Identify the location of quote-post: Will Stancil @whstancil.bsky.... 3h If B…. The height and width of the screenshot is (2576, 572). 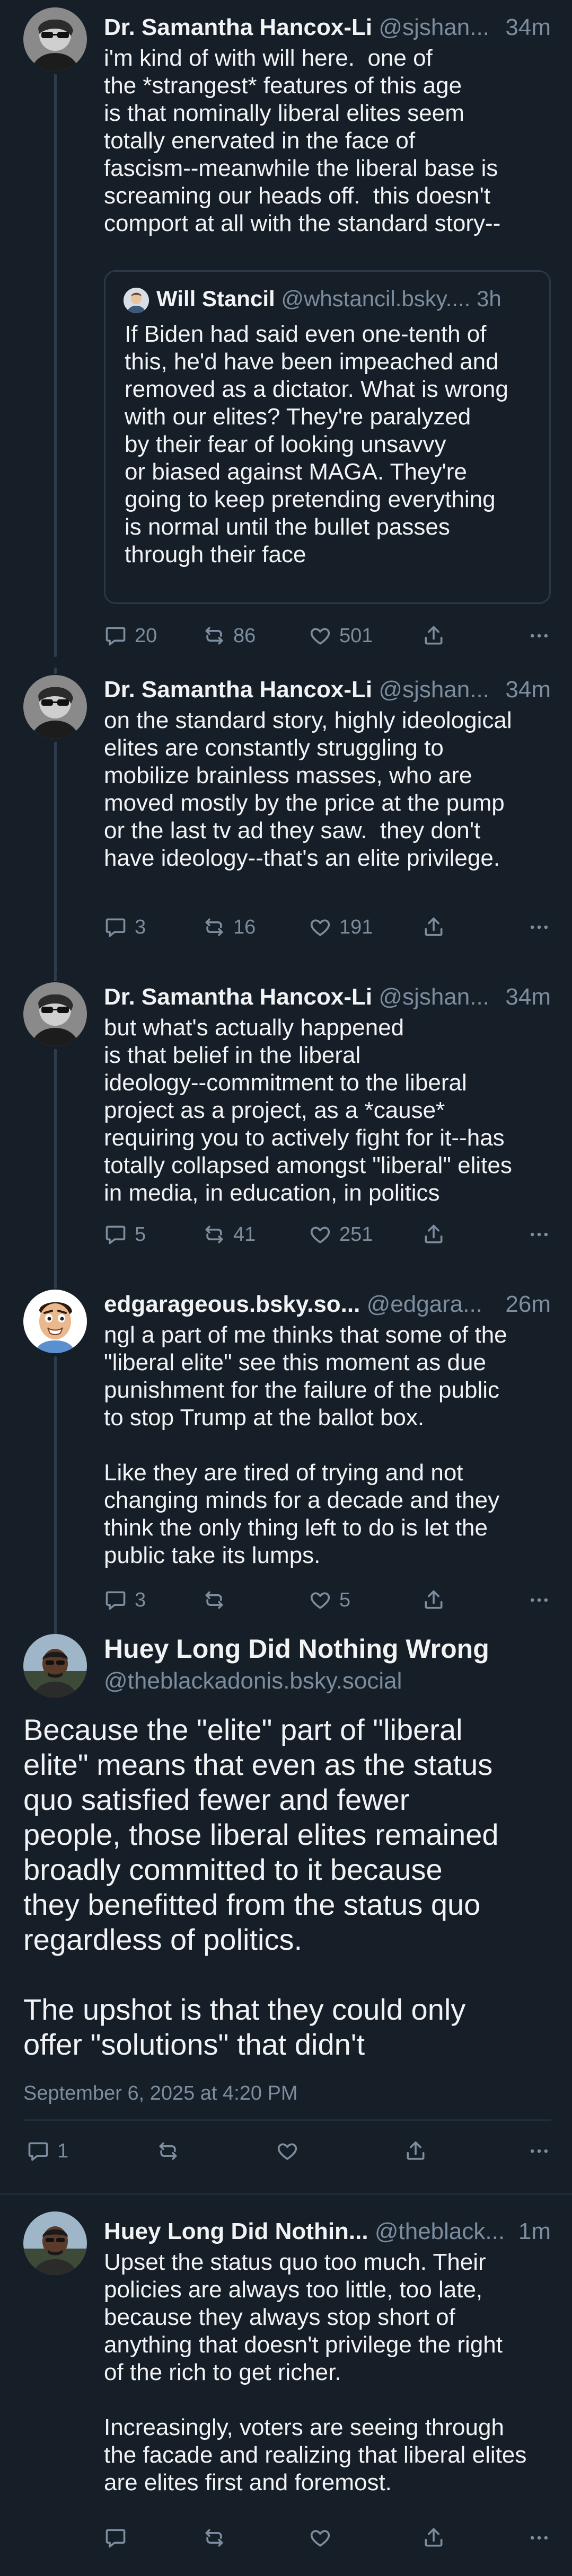
(328, 437).